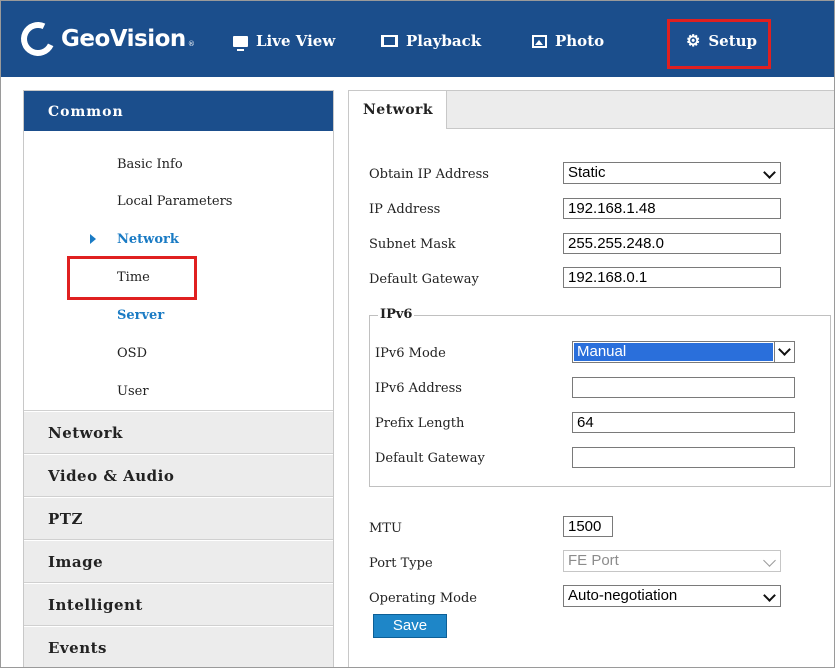 Image resolution: width=835 pixels, height=668 pixels. What do you see at coordinates (683, 387) in the screenshot?
I see `ipv6-address-input` at bounding box center [683, 387].